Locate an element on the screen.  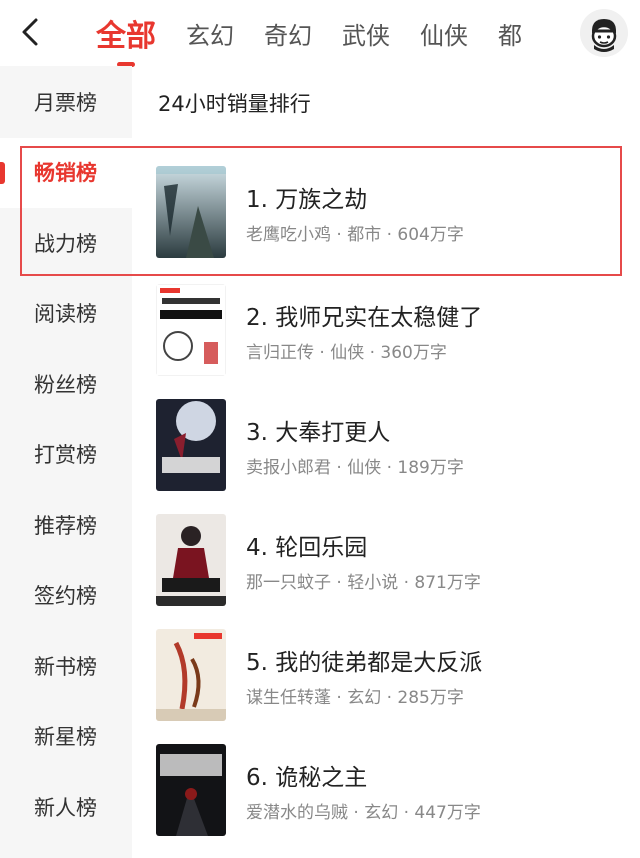
tabs-fade is located at coordinates (556, 33).